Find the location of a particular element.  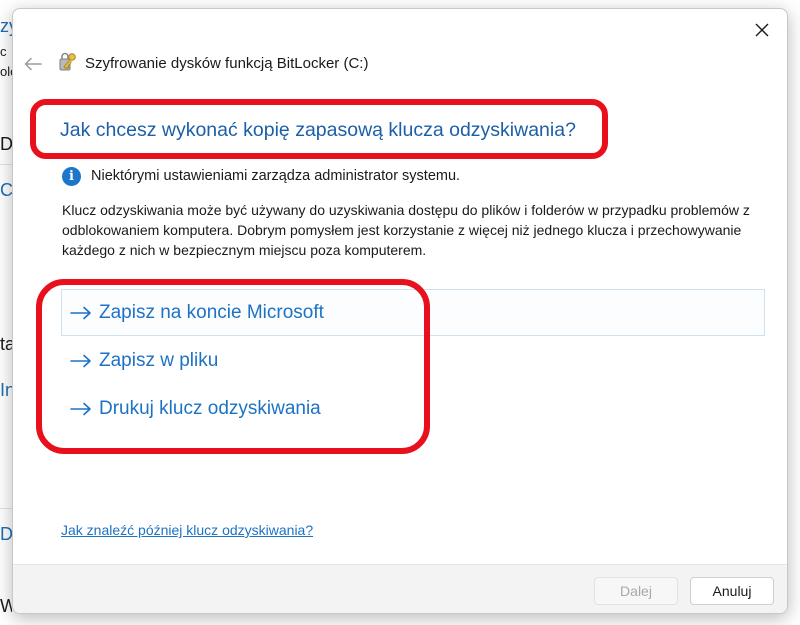

info-icon: i is located at coordinates (71, 176).